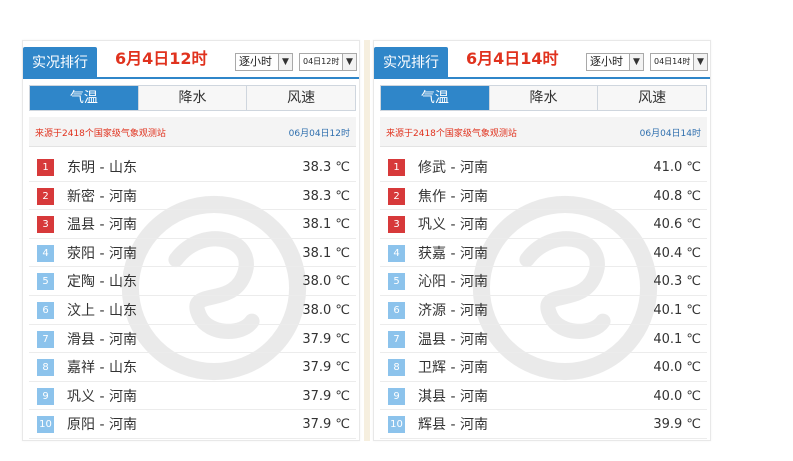  What do you see at coordinates (453, 368) in the screenshot?
I see `station-name: 卫辉 - 河南` at bounding box center [453, 368].